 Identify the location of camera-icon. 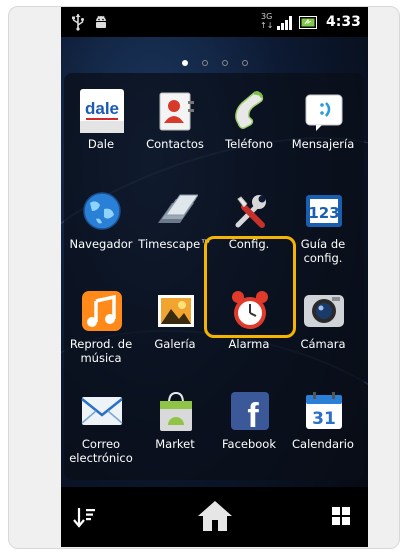
(324, 311).